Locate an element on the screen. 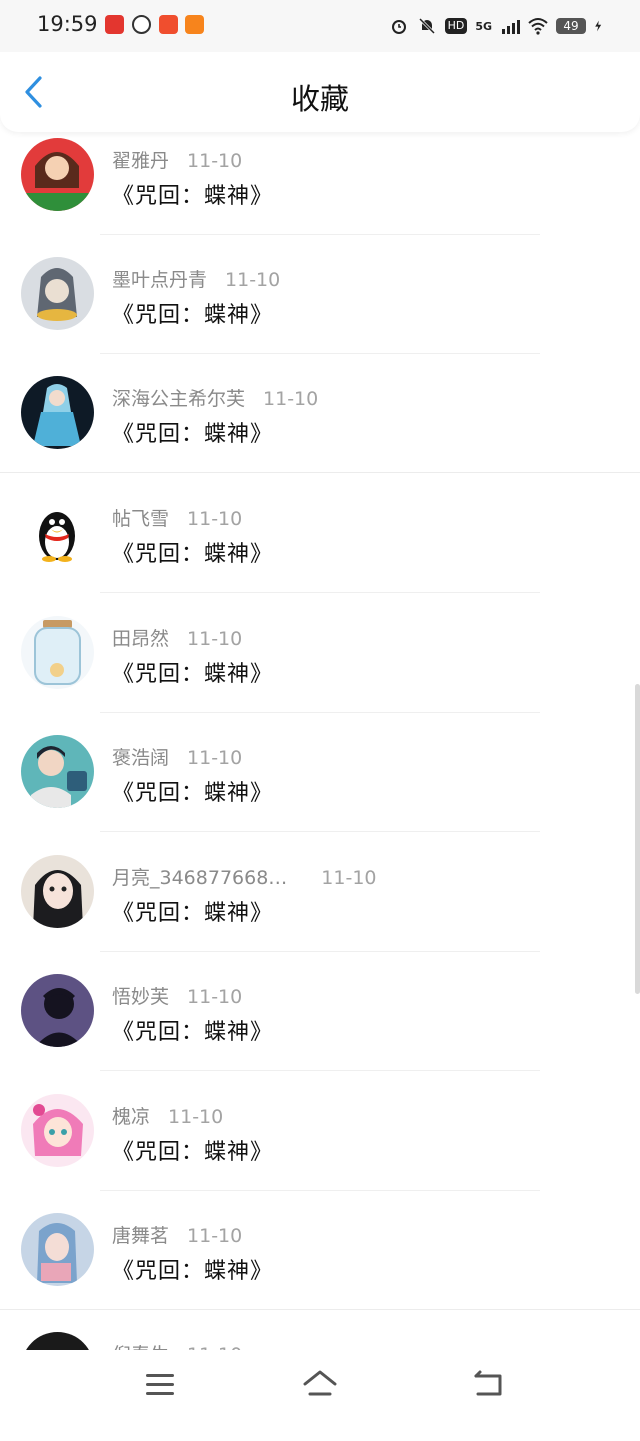  alarm-icon is located at coordinates (398, 27).